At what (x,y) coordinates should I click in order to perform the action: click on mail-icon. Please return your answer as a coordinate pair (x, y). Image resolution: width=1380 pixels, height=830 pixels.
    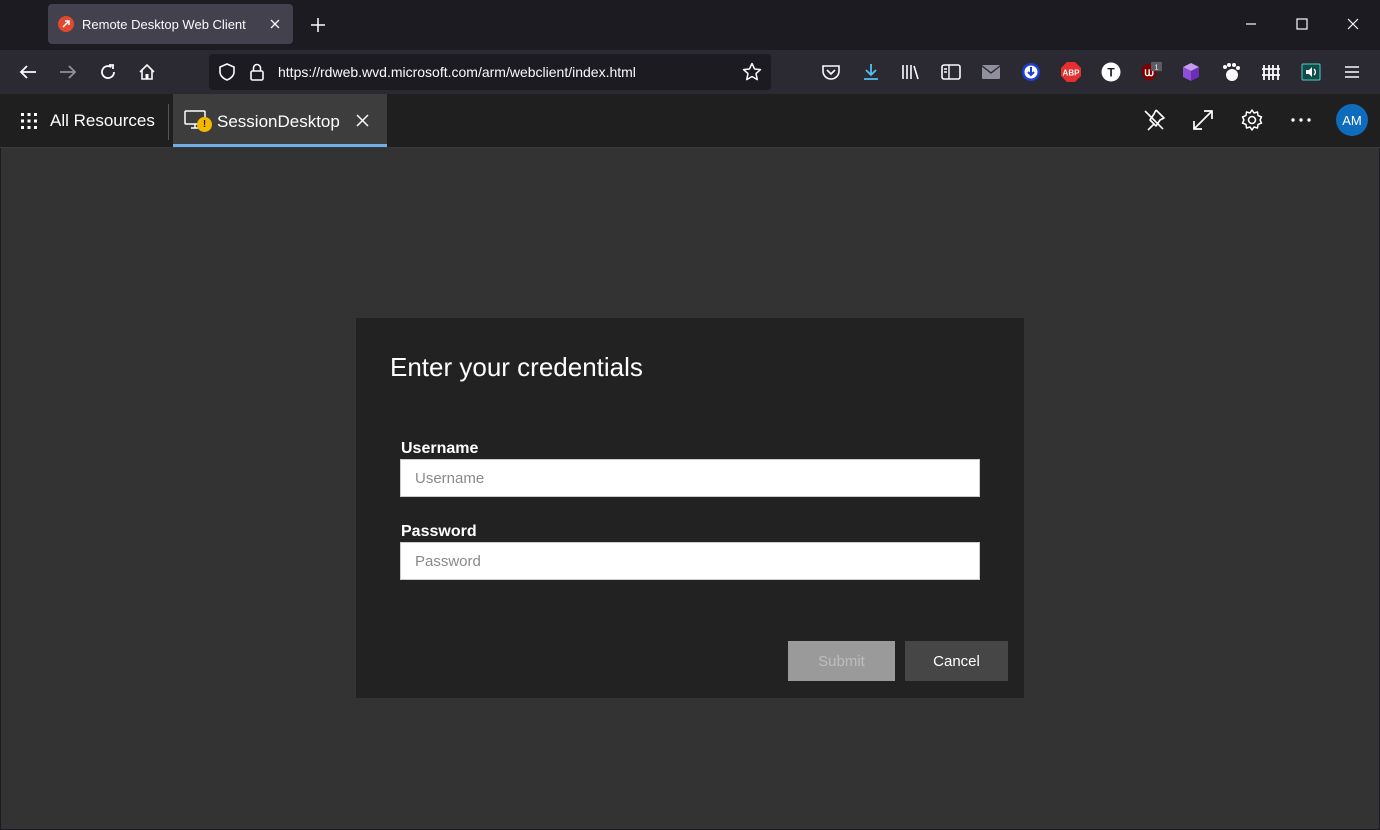
    Looking at the image, I should click on (991, 72).